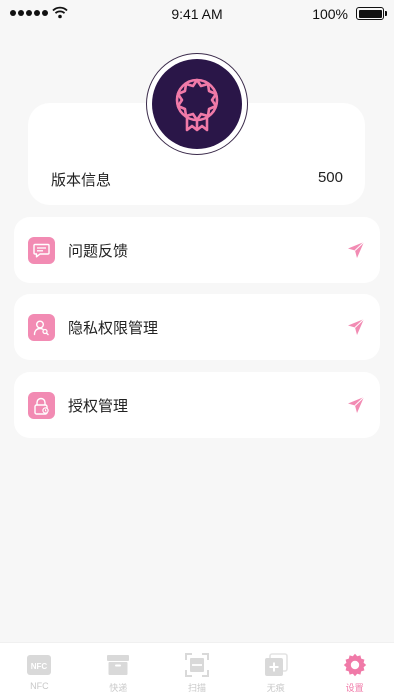  I want to click on box-icon, so click(118, 665).